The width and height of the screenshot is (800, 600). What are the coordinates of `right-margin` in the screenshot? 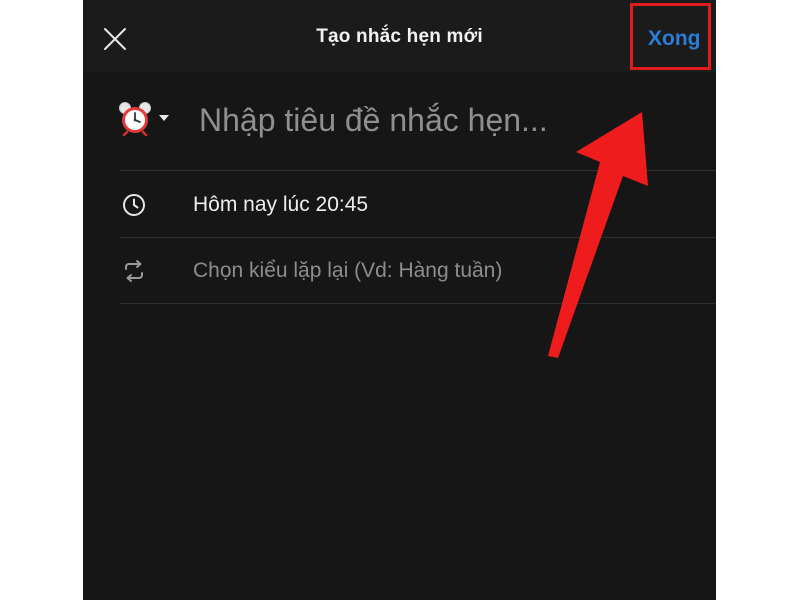 It's located at (758, 300).